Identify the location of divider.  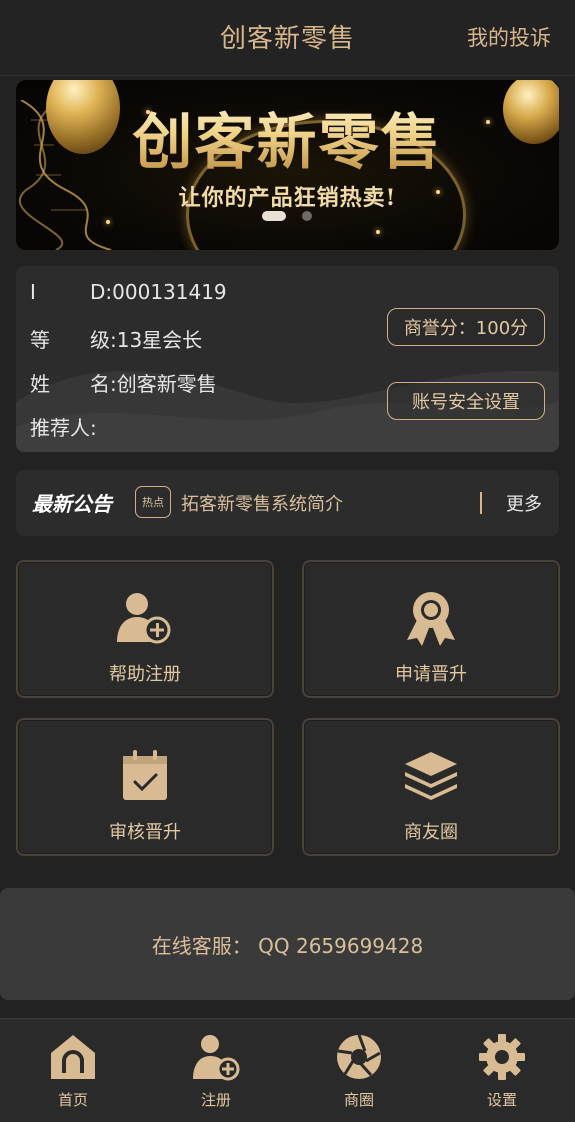
(481, 503).